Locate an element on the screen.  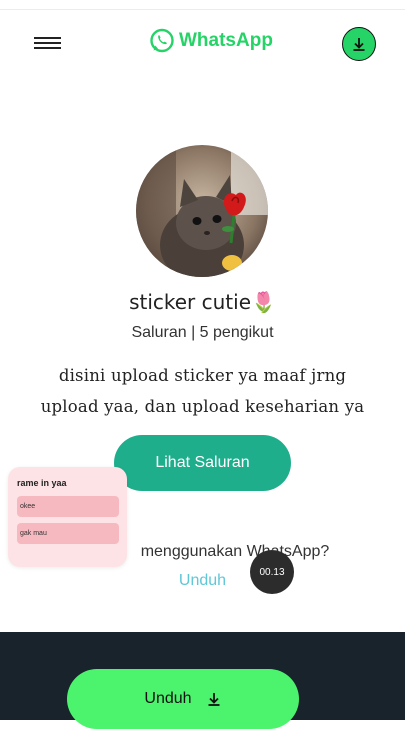
logo-text: WhatsApp is located at coordinates (226, 40).